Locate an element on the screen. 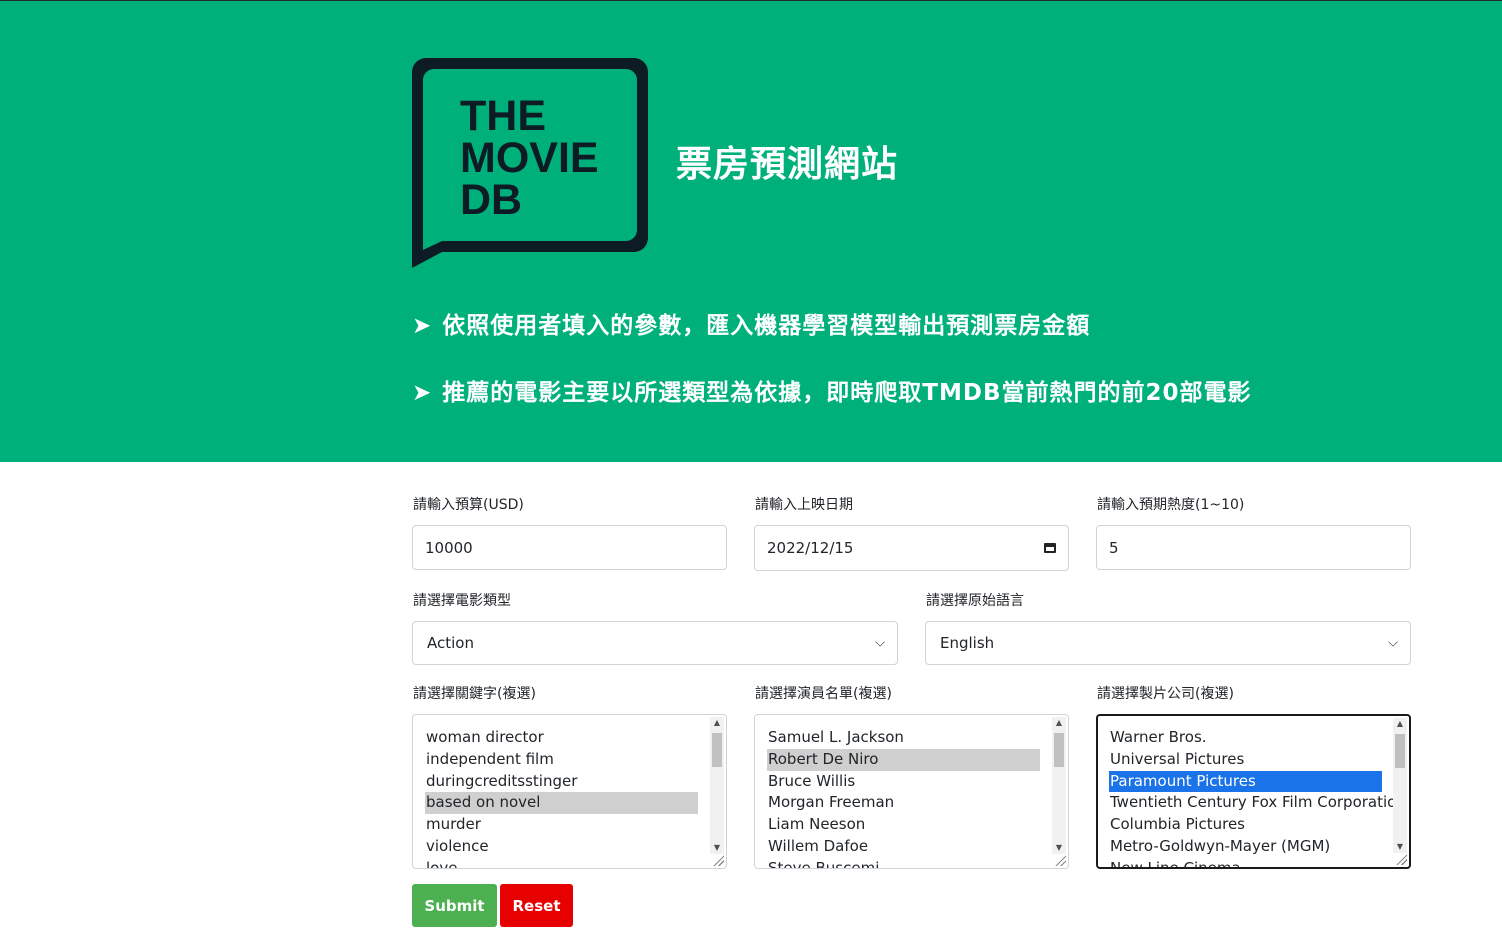 Image resolution: width=1502 pixels, height=937 pixels. feature-line-1: ➤ 依照使用者填入的參數，匯入機器學習模型輸出預測票房金額 is located at coordinates (751, 323).